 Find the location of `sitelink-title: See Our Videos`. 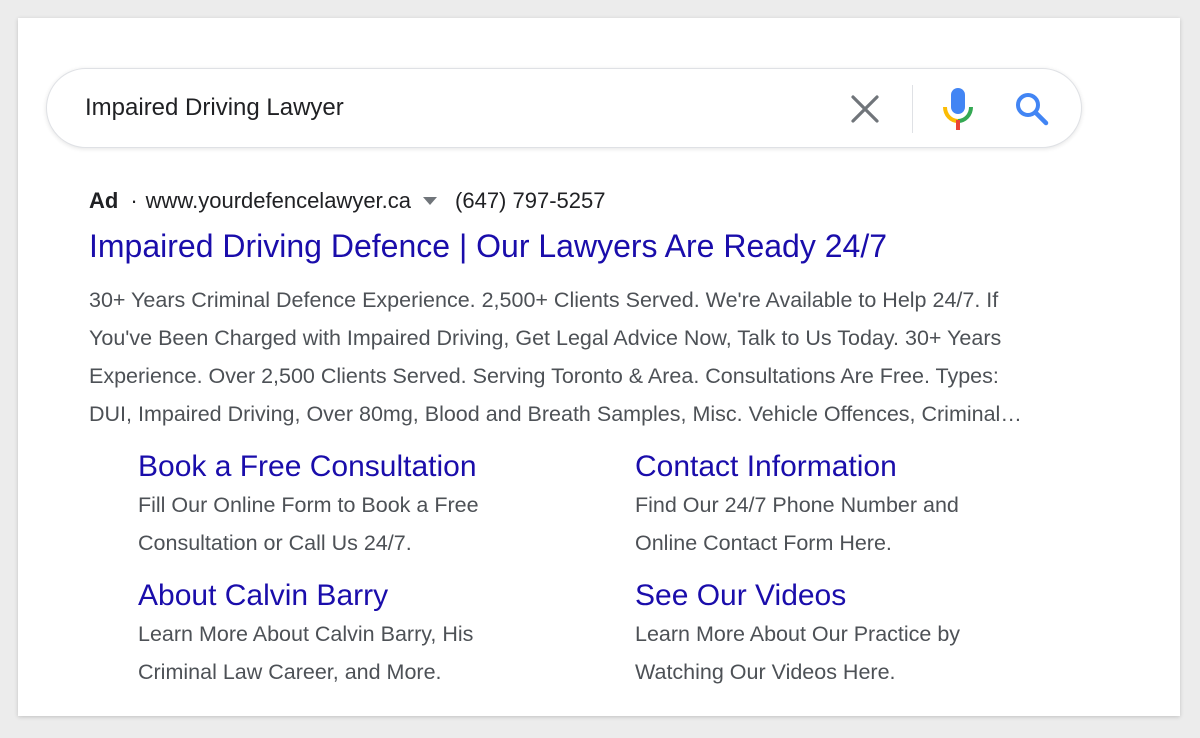

sitelink-title: See Our Videos is located at coordinates (855, 596).